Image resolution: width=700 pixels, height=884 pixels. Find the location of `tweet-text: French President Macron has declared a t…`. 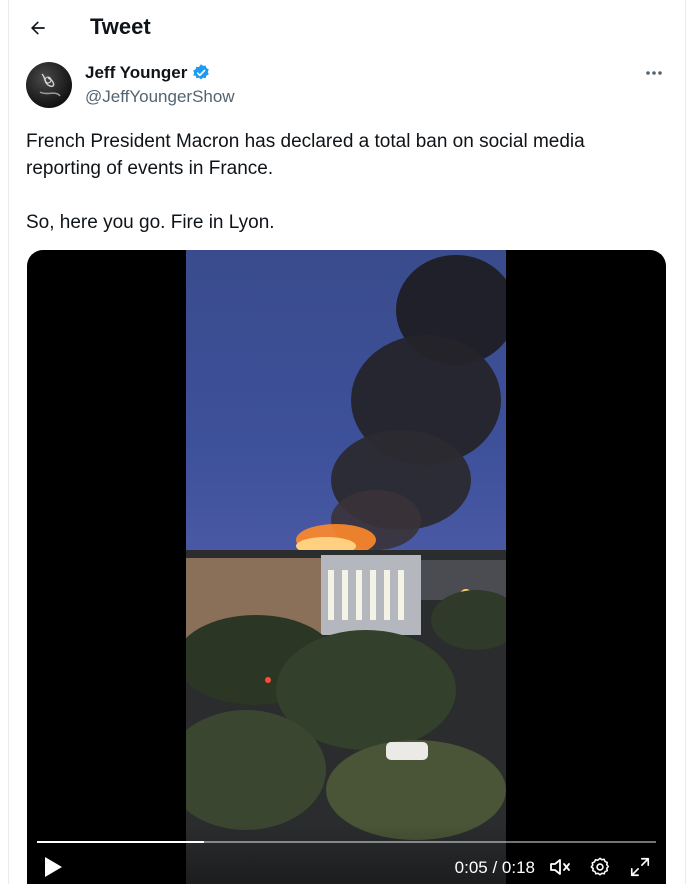

tweet-text: French President Macron has declared a t… is located at coordinates (336, 182).